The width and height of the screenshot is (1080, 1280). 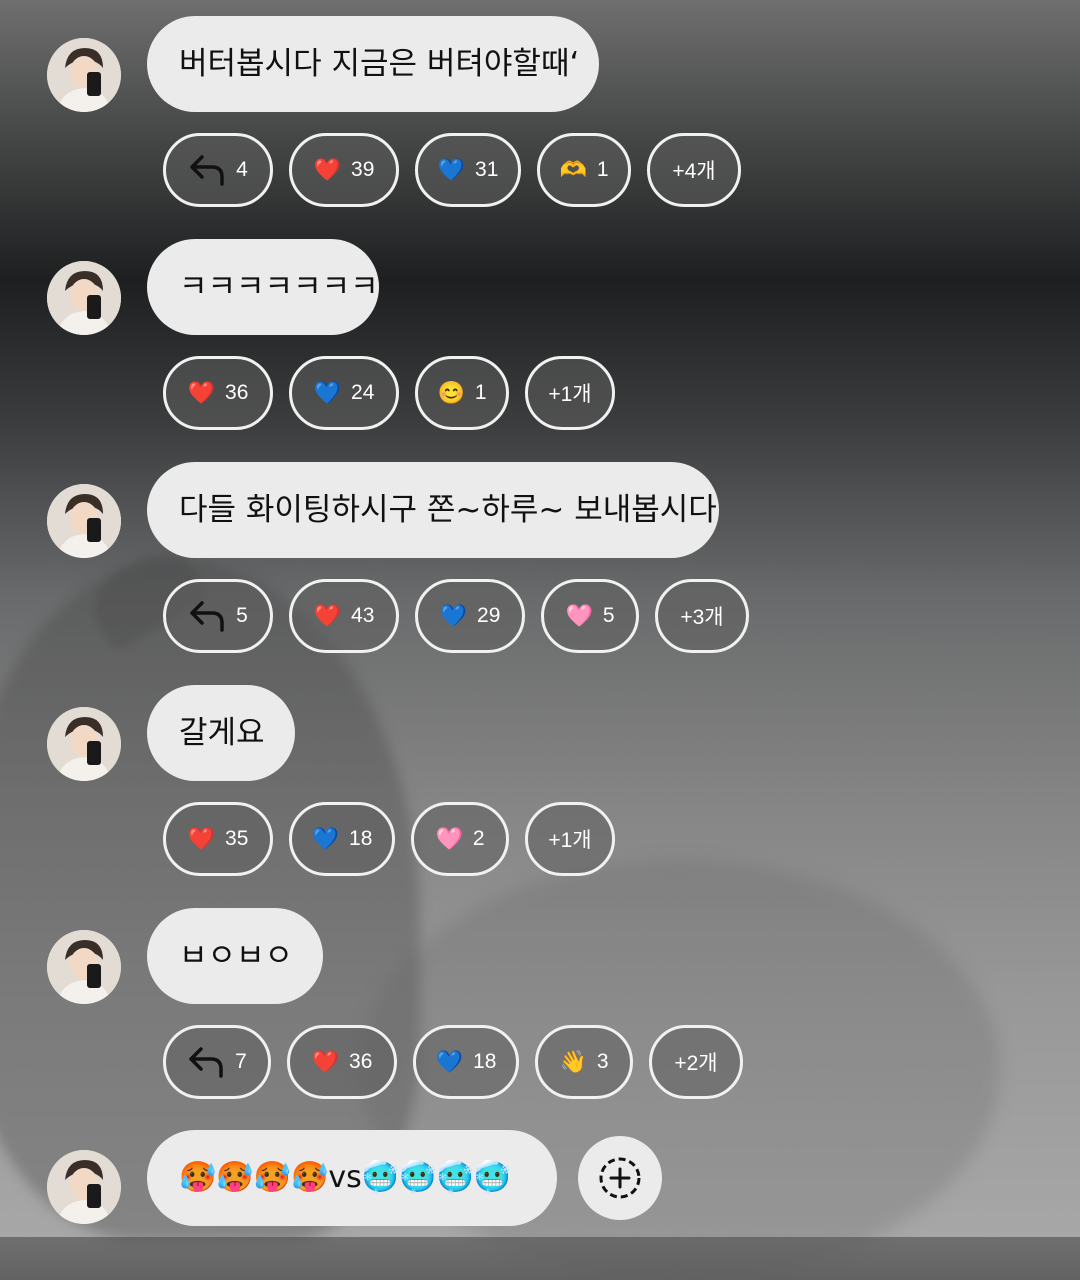 I want to click on message-bubble: 🥵🥵🥵🥵vs🥶🥶🥶🥶, so click(x=352, y=1178).